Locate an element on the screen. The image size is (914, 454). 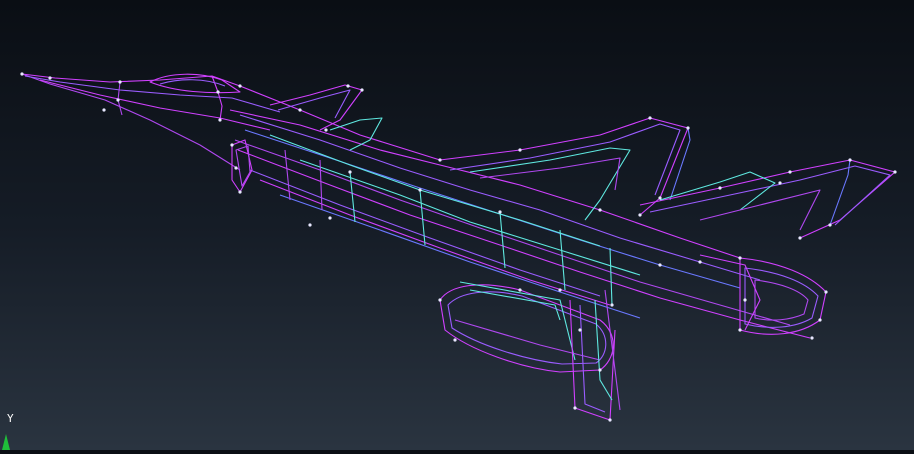
nose-wireframe is located at coordinates (231, 122).